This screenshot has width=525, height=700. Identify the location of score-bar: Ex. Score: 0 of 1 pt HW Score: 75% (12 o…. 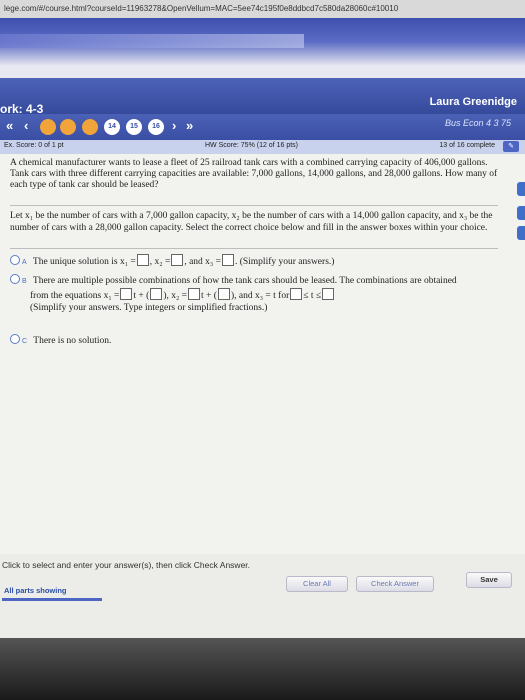
(262, 147).